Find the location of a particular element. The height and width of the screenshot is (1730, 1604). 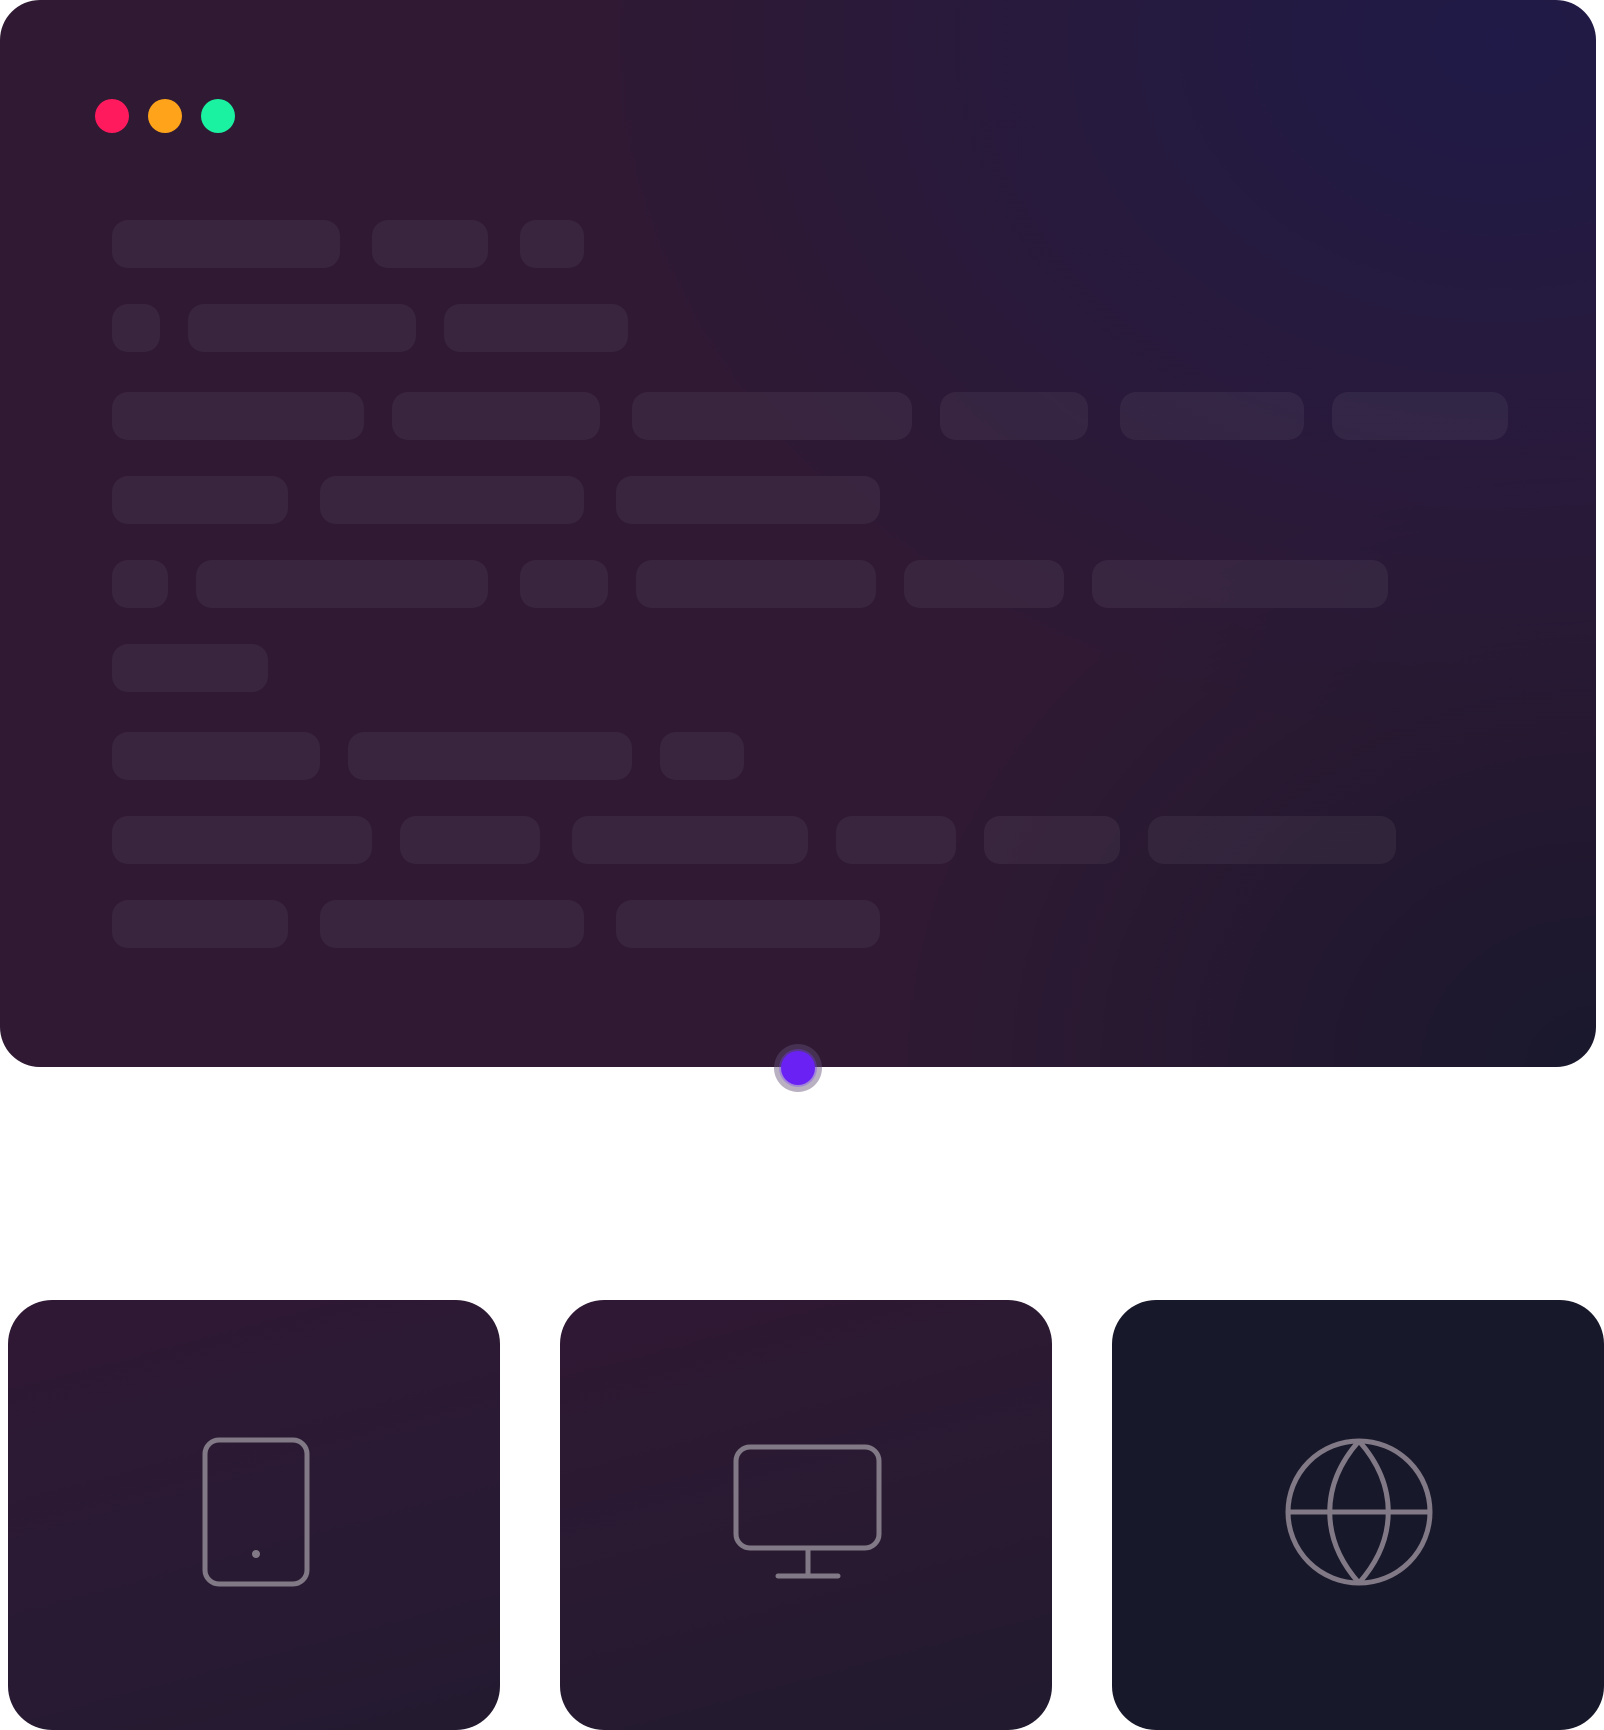

connector-node is located at coordinates (798, 1068).